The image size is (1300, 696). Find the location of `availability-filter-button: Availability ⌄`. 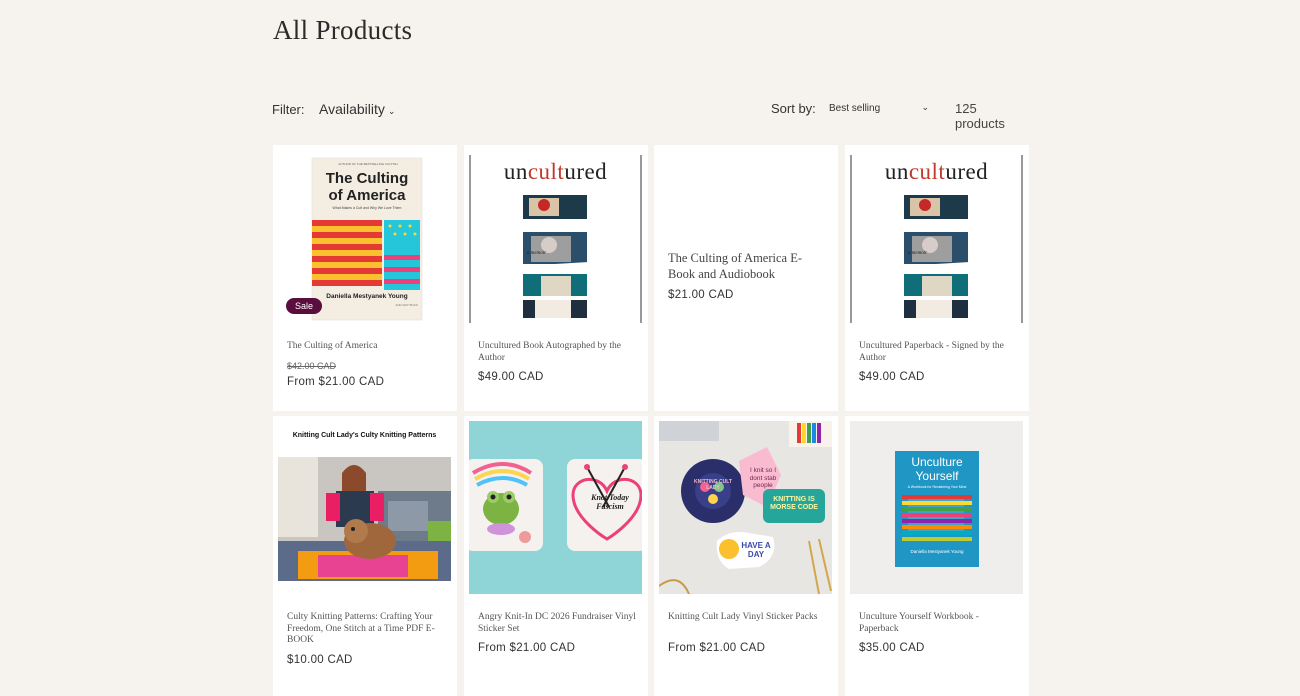

availability-filter-button: Availability ⌄ is located at coordinates (357, 109).